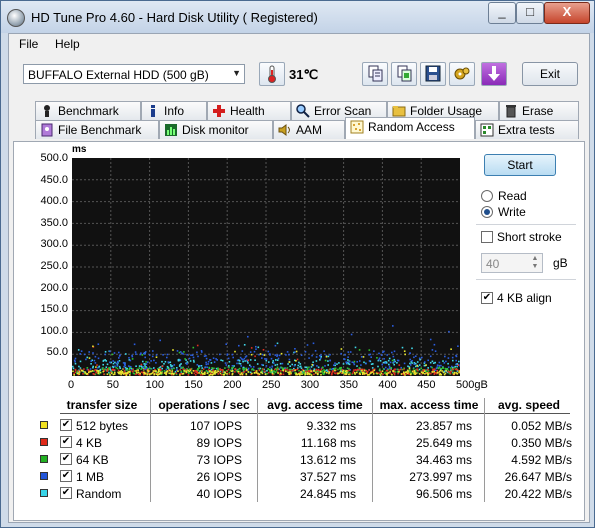 The height and width of the screenshot is (528, 595). Describe the element at coordinates (530, 13) in the screenshot. I see `maximize-button: □` at that location.